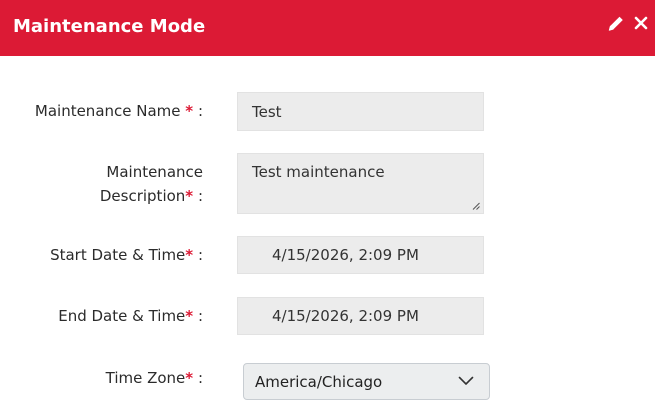 The width and height of the screenshot is (655, 415). I want to click on time-zone-label-text: Time Zone, so click(145, 378).